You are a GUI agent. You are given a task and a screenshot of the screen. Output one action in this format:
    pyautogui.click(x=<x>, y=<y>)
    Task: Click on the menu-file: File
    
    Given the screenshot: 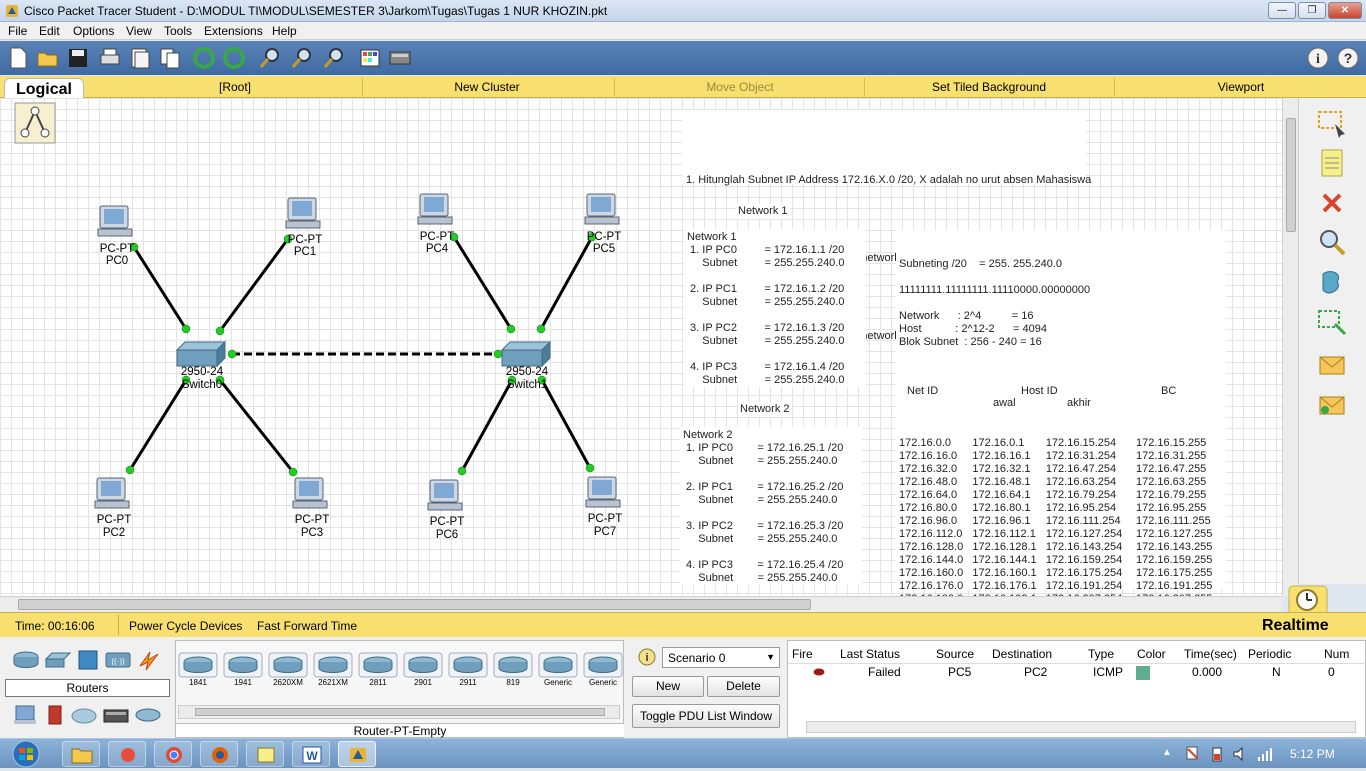 What is the action you would take?
    pyautogui.click(x=17, y=31)
    